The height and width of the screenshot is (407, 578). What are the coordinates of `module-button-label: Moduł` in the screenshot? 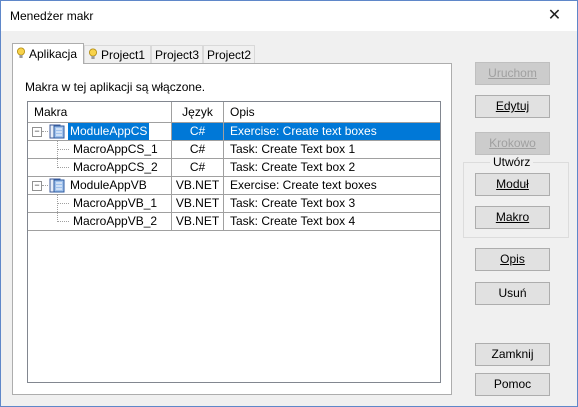 It's located at (512, 184).